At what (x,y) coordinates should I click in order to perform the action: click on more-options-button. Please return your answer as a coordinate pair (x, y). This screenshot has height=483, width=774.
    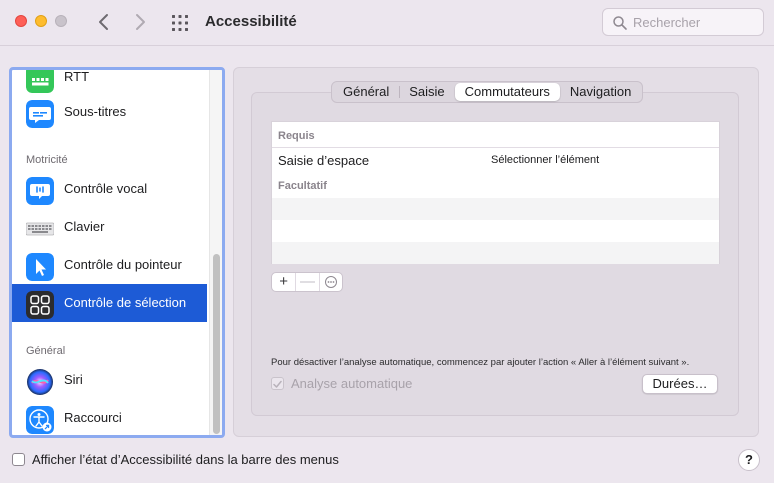
    Looking at the image, I should click on (330, 282).